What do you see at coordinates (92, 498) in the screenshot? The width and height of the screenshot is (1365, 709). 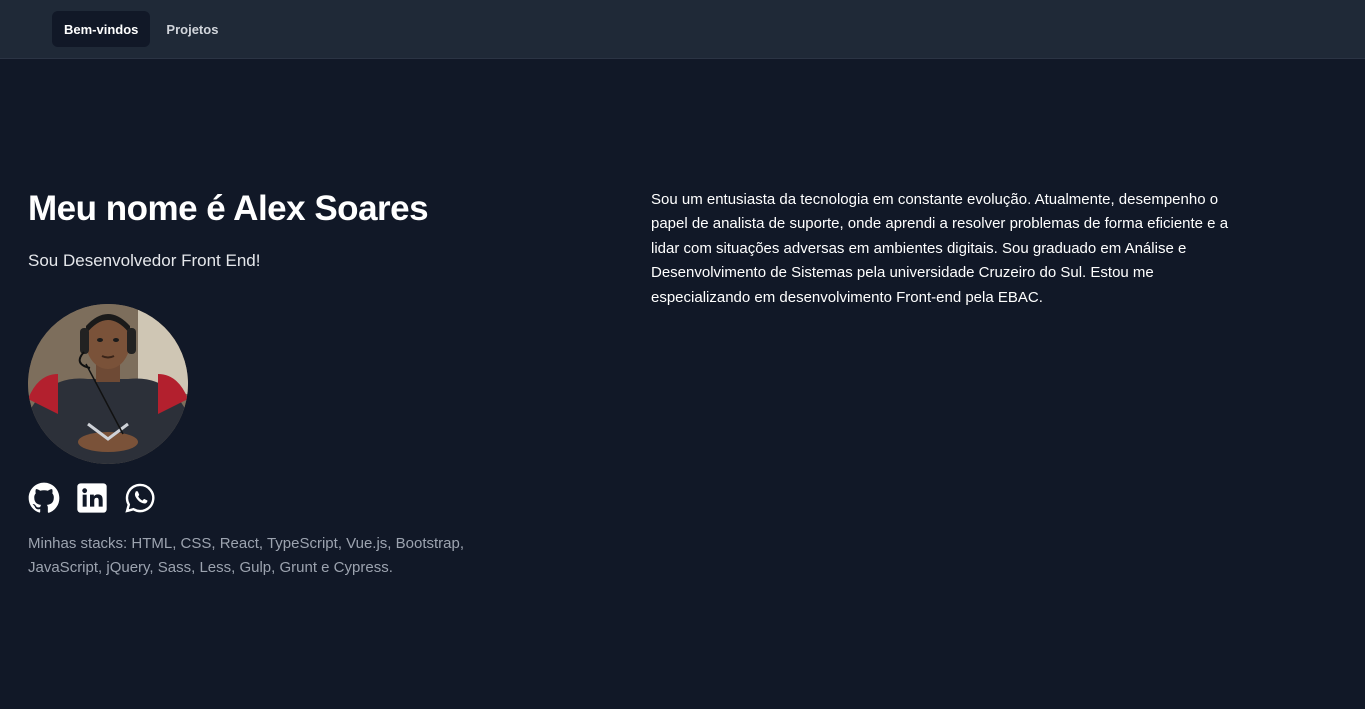 I see `linkedin-icon` at bounding box center [92, 498].